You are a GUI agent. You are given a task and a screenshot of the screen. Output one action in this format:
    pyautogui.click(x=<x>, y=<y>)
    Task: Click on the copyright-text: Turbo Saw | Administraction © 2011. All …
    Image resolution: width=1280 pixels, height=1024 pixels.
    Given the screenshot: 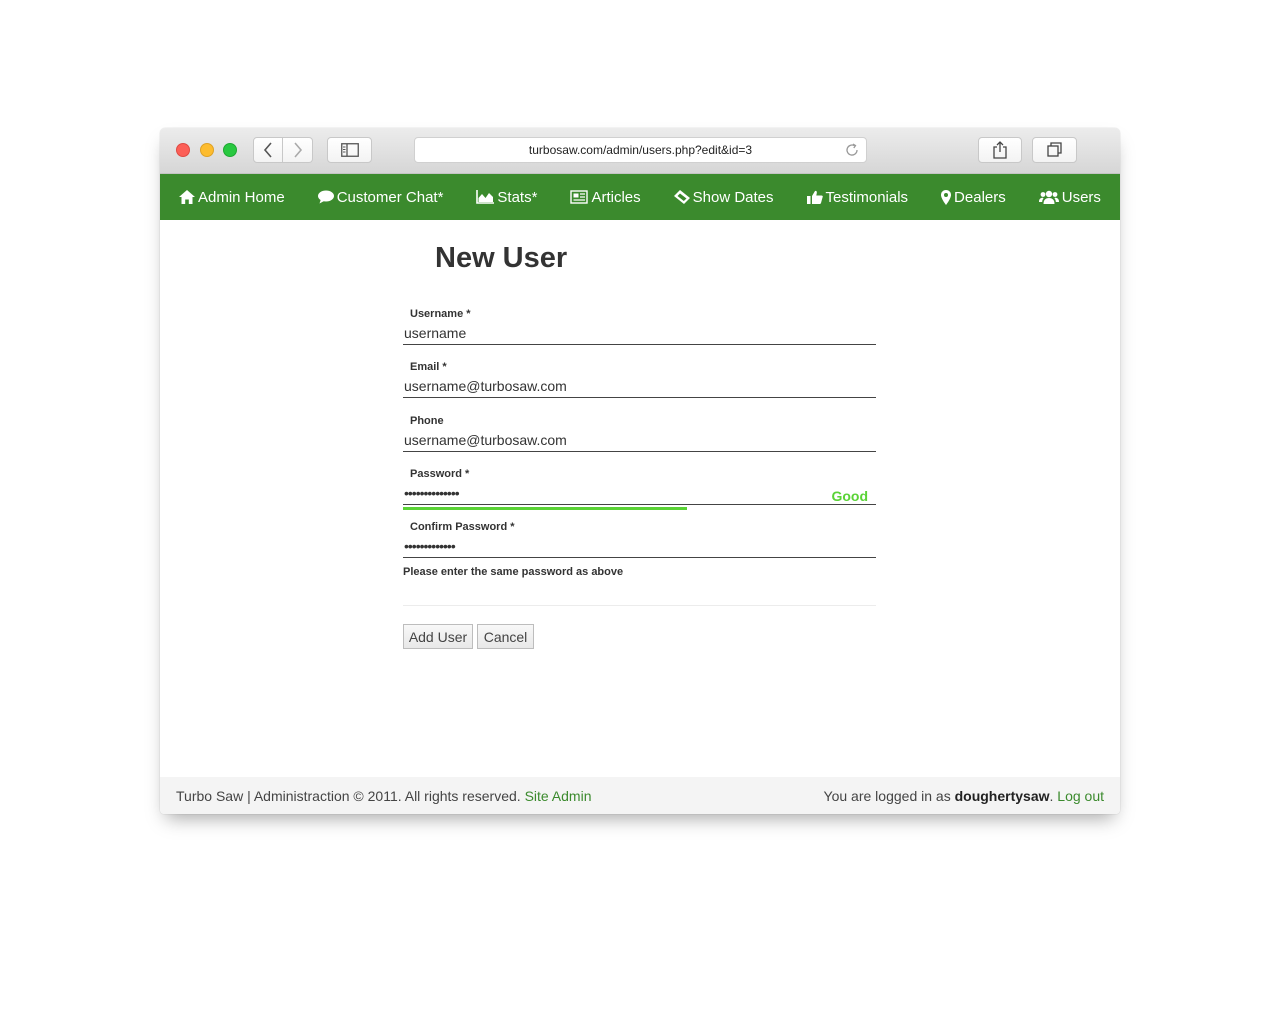 What is the action you would take?
    pyautogui.click(x=348, y=795)
    